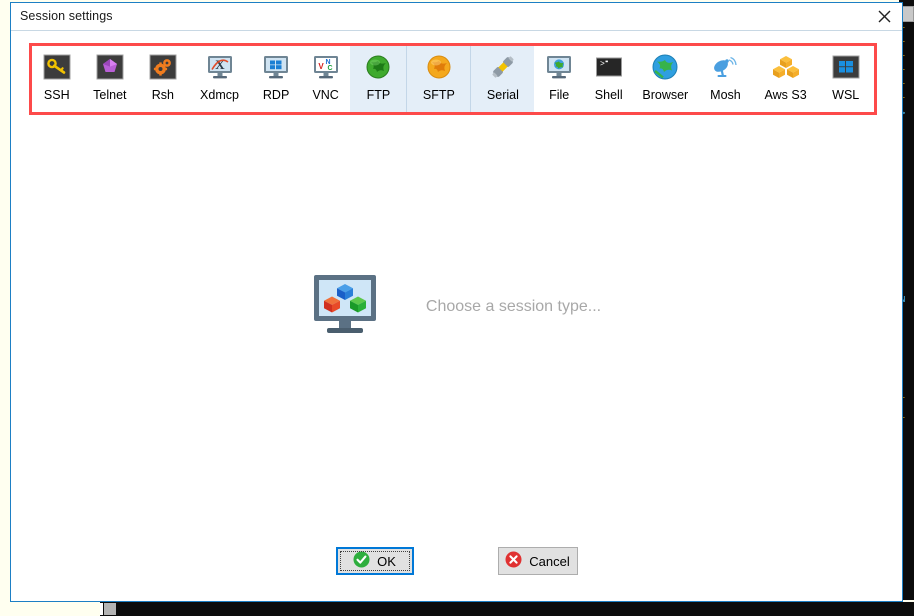 Image resolution: width=914 pixels, height=616 pixels. I want to click on shell-terminal-icon: >, so click(609, 67).